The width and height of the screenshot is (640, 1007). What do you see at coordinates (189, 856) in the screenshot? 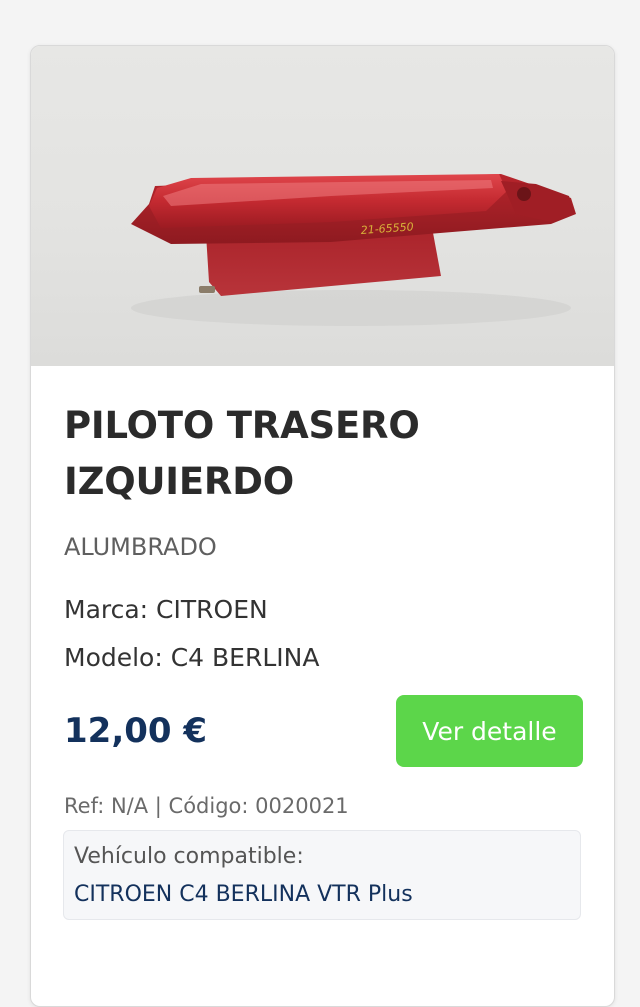
I see `compatible-vehicle-label: Vehículo compatible:` at bounding box center [189, 856].